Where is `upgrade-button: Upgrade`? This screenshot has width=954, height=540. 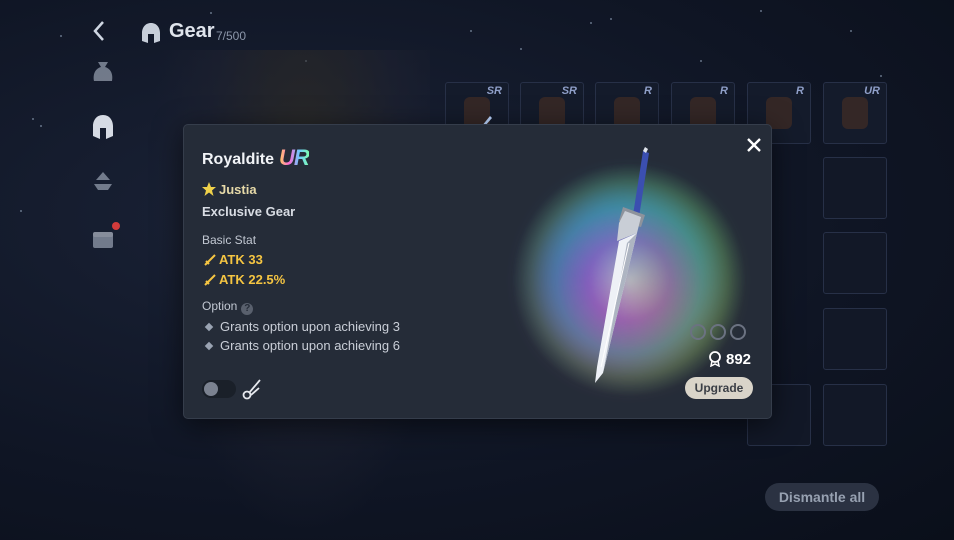 upgrade-button: Upgrade is located at coordinates (719, 388).